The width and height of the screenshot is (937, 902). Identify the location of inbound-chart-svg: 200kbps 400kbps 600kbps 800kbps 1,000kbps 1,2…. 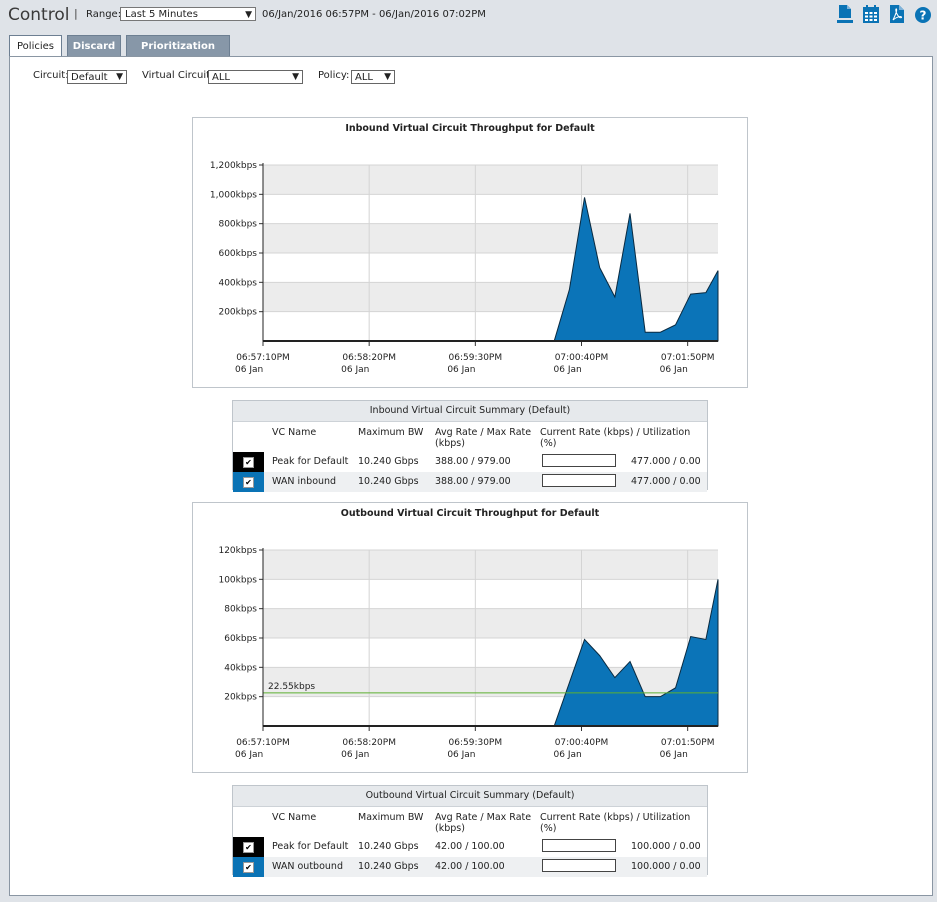
(464, 268).